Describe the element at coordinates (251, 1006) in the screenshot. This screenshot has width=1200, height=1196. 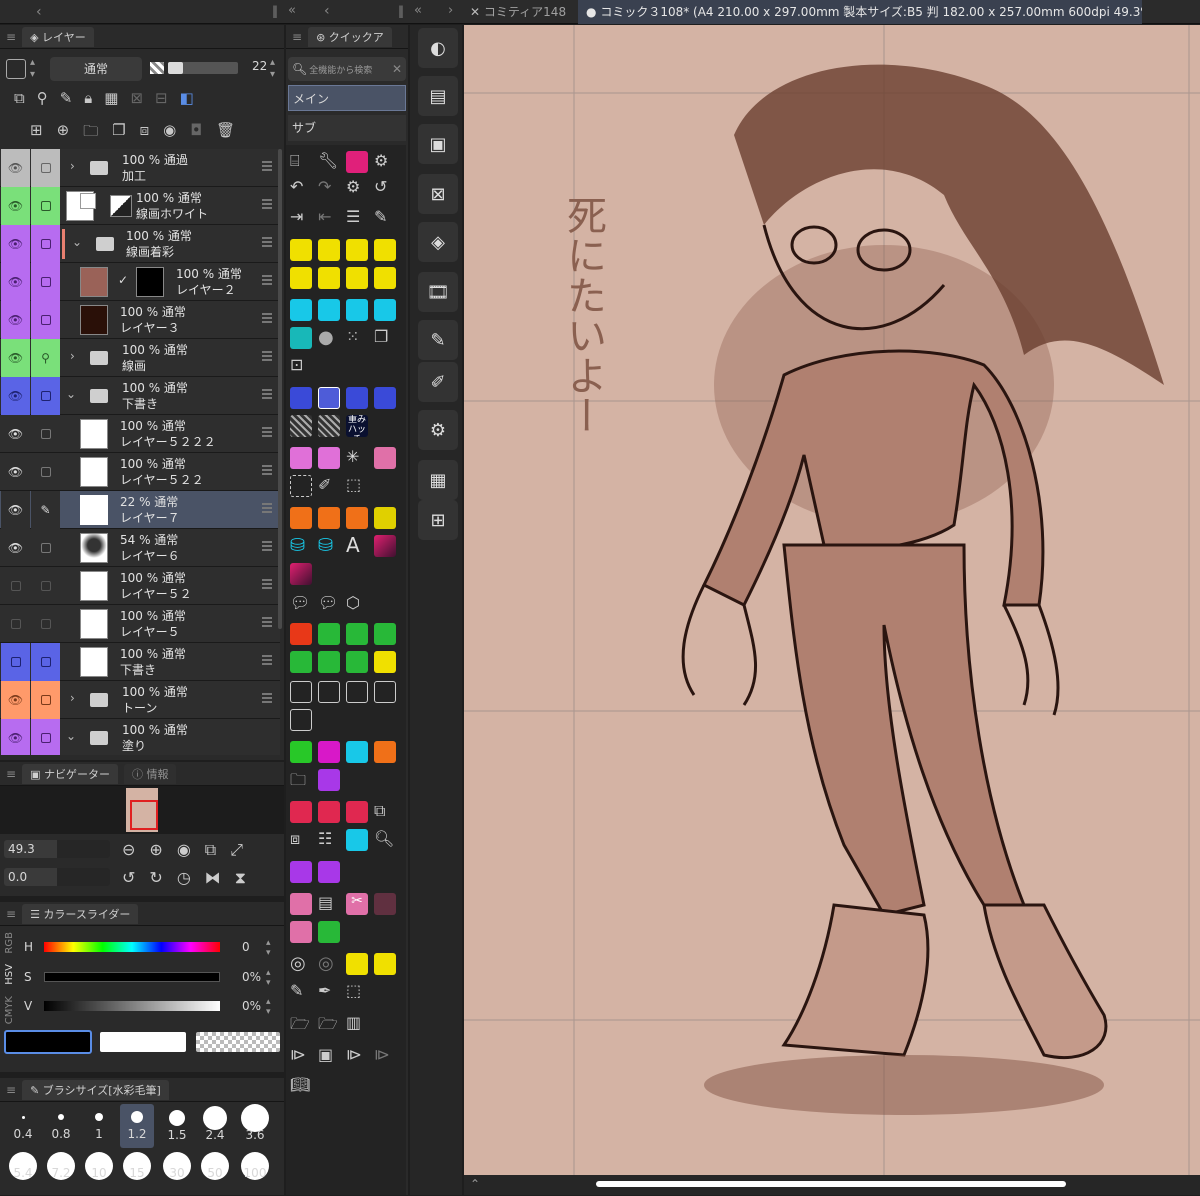
I see `v-value: 0%` at that location.